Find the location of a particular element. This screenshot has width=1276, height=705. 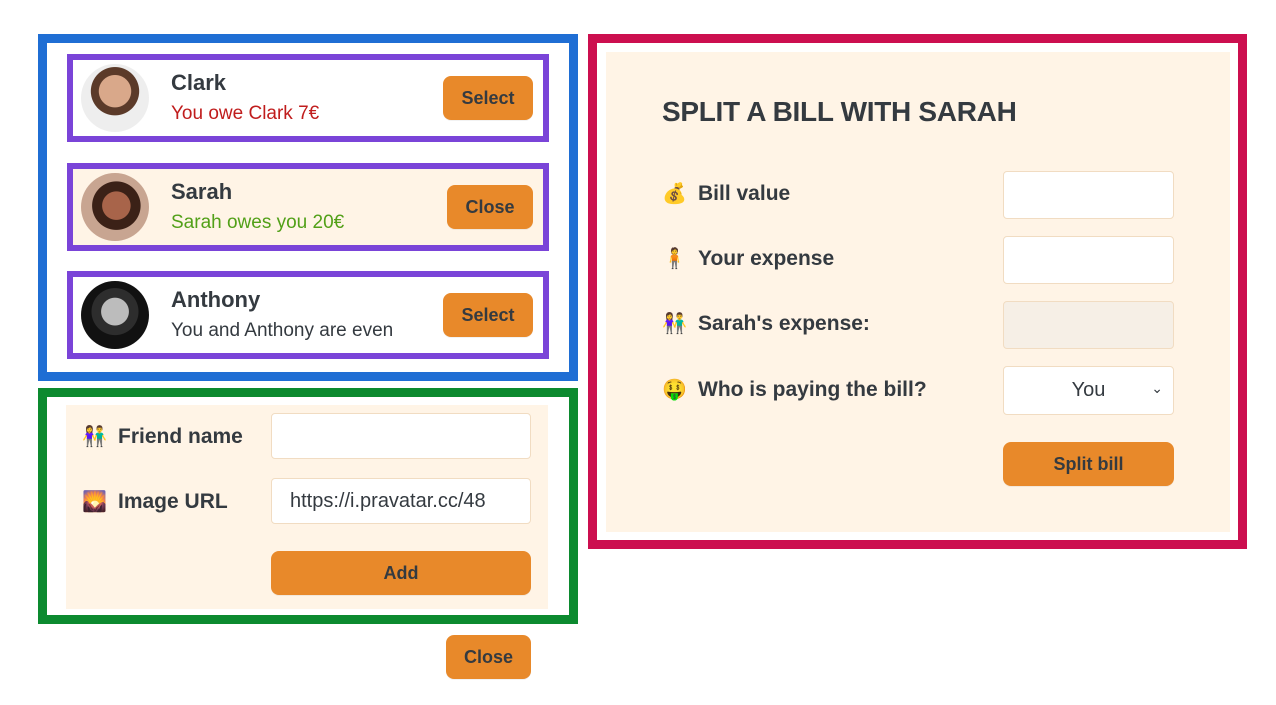

close-friend-button: Close is located at coordinates (490, 207).